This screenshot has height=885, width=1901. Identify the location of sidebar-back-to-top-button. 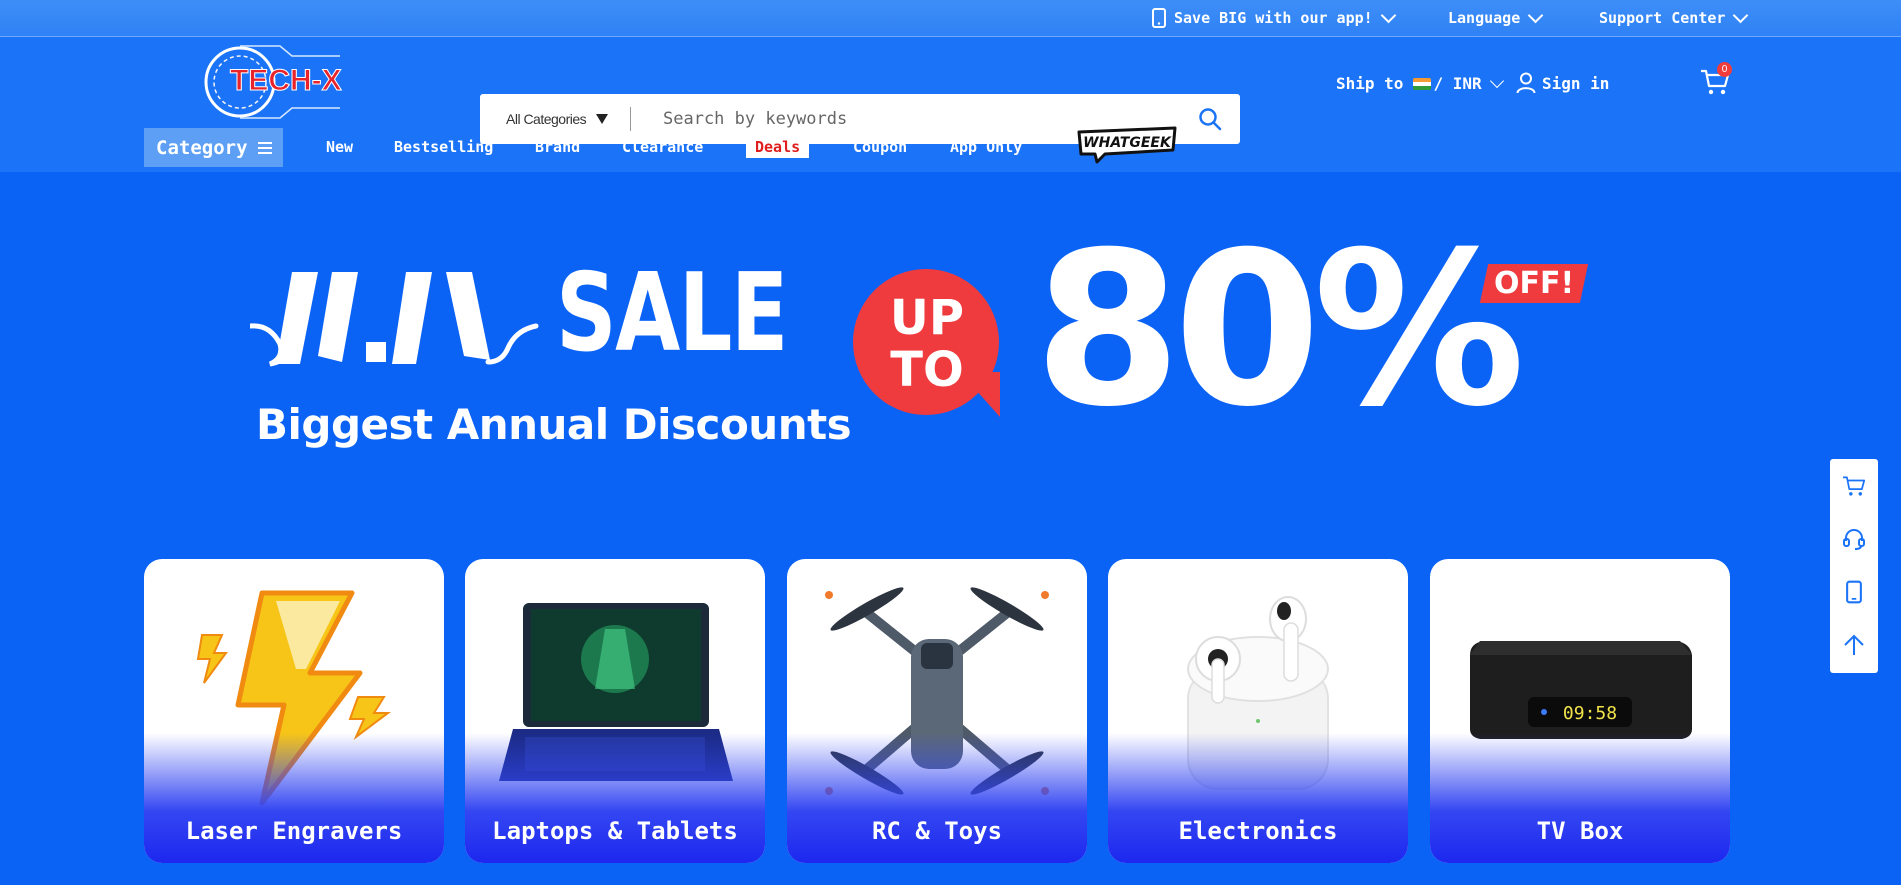
(1854, 644).